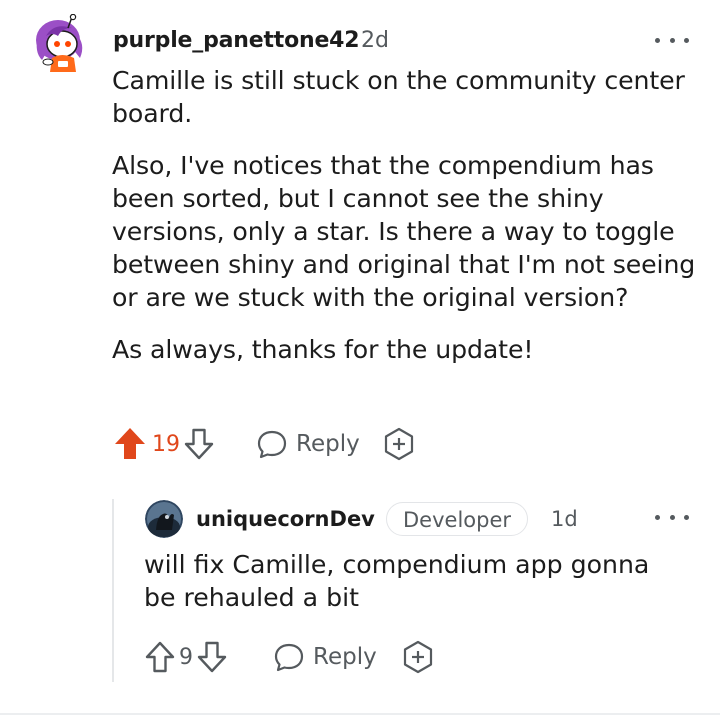  Describe the element at coordinates (166, 444) in the screenshot. I see `vote-count: 19` at that location.